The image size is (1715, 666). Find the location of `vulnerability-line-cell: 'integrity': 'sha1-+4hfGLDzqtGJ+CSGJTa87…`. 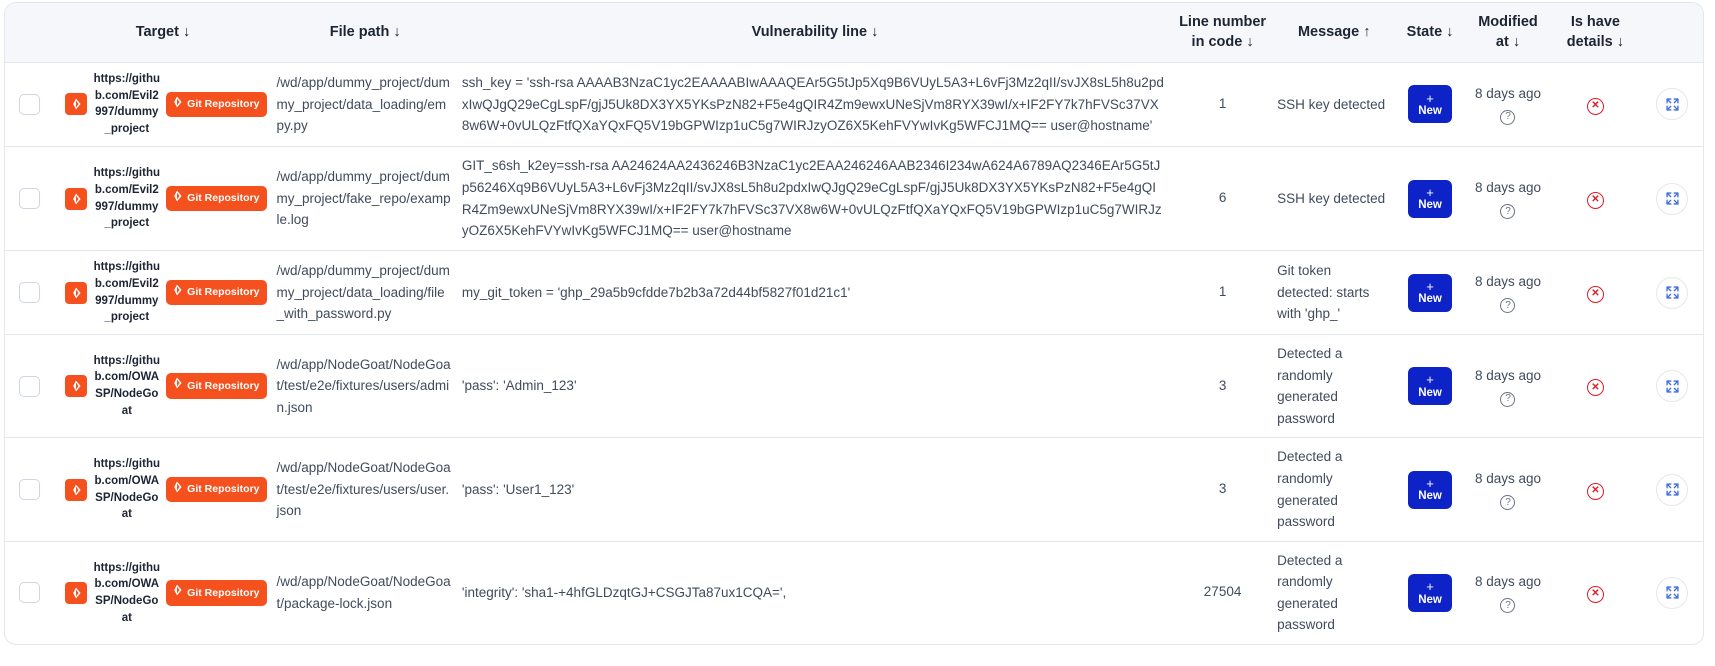

vulnerability-line-cell: 'integrity': 'sha1-+4hfGLDzqtGJ+CSGJTa87… is located at coordinates (624, 592).